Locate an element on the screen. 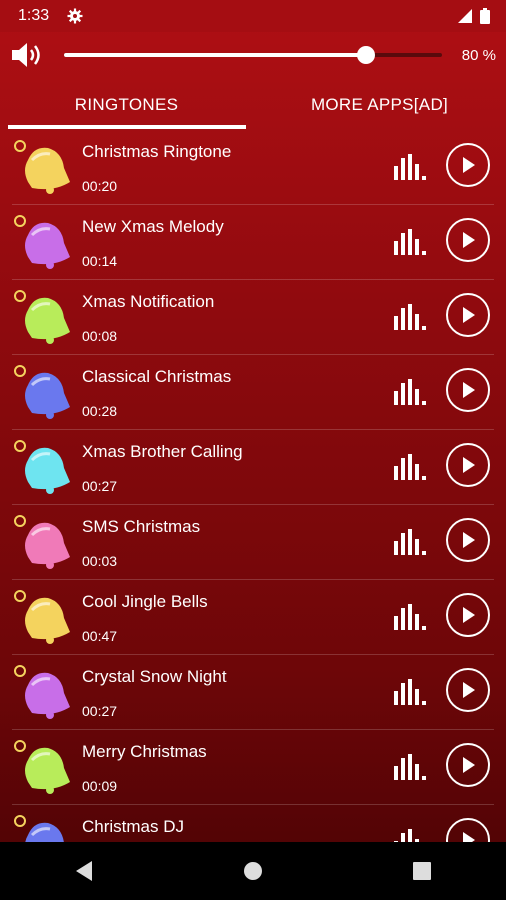 Image resolution: width=506 pixels, height=900 pixels. ringtone-item: Xmas Notification 00:08 is located at coordinates (253, 317).